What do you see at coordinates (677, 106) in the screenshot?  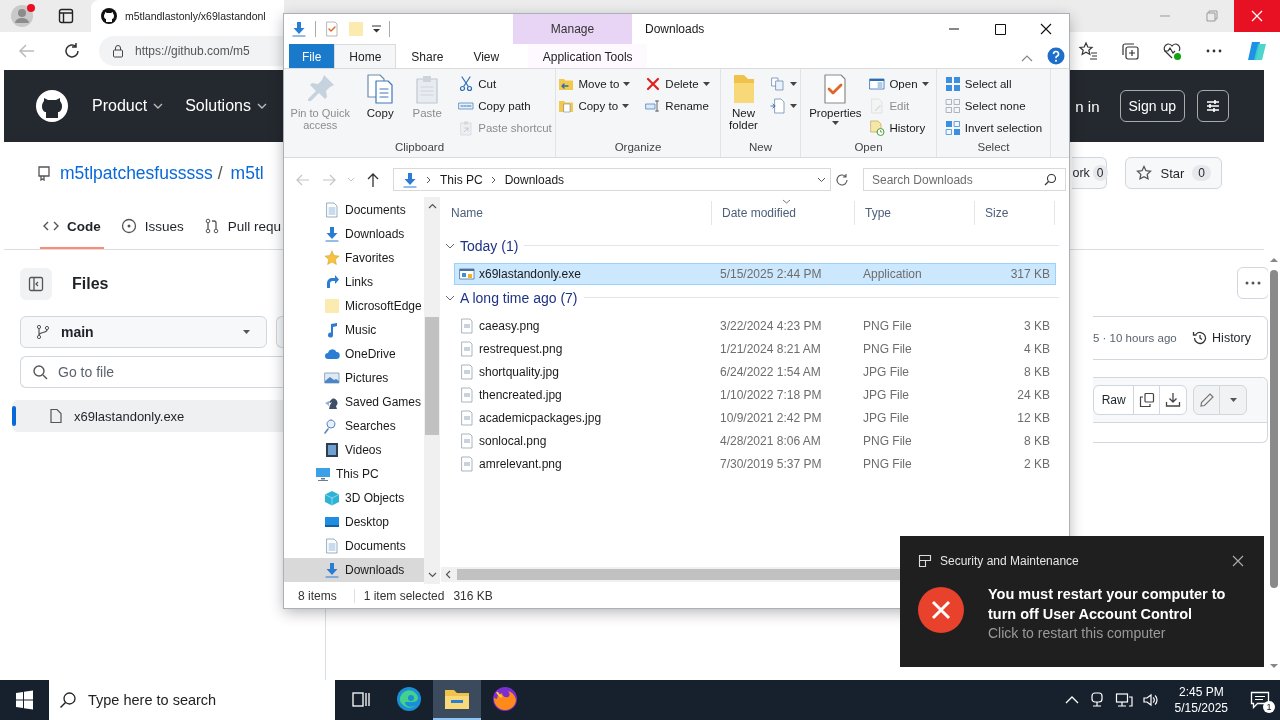 I see `ribbon-button: Rename` at bounding box center [677, 106].